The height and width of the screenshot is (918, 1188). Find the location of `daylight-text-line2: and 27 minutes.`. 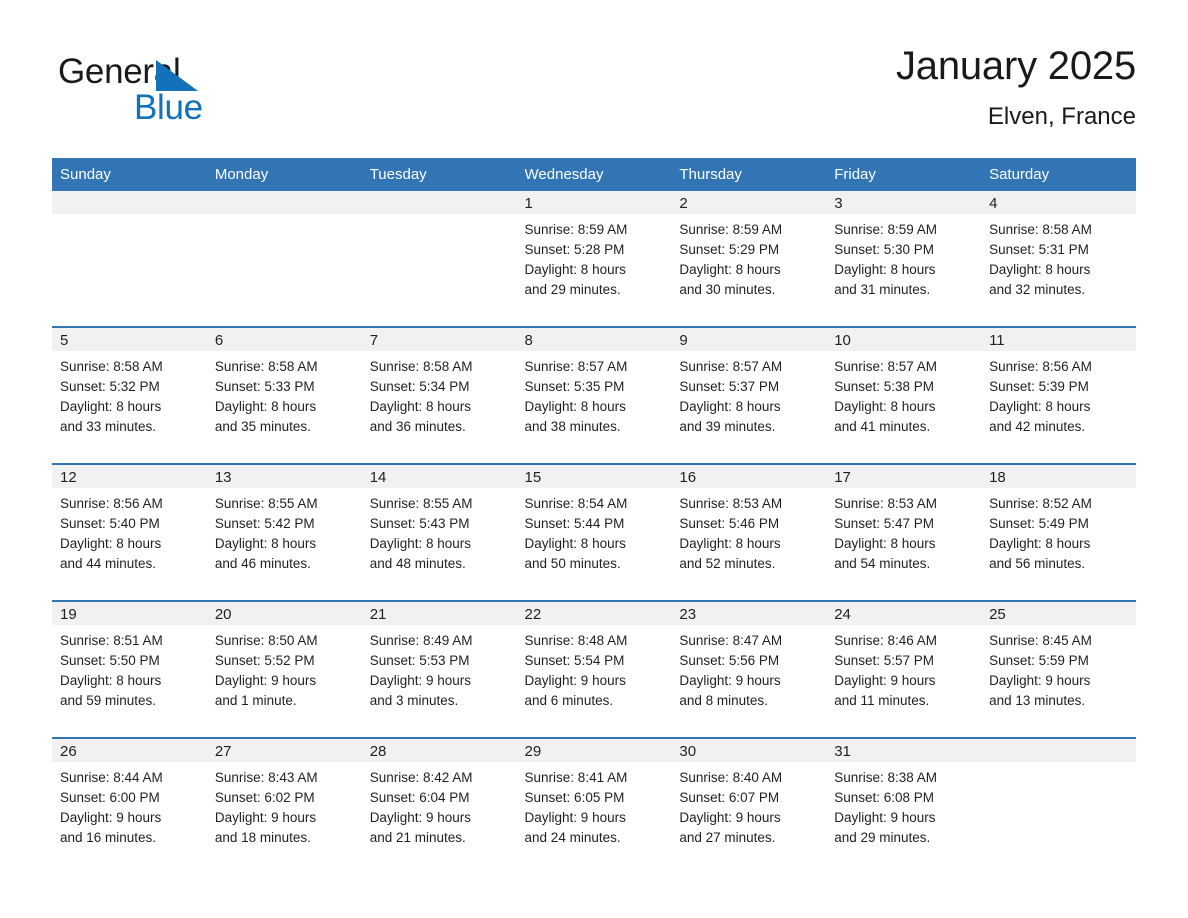

daylight-text-line2: and 27 minutes. is located at coordinates (727, 837).